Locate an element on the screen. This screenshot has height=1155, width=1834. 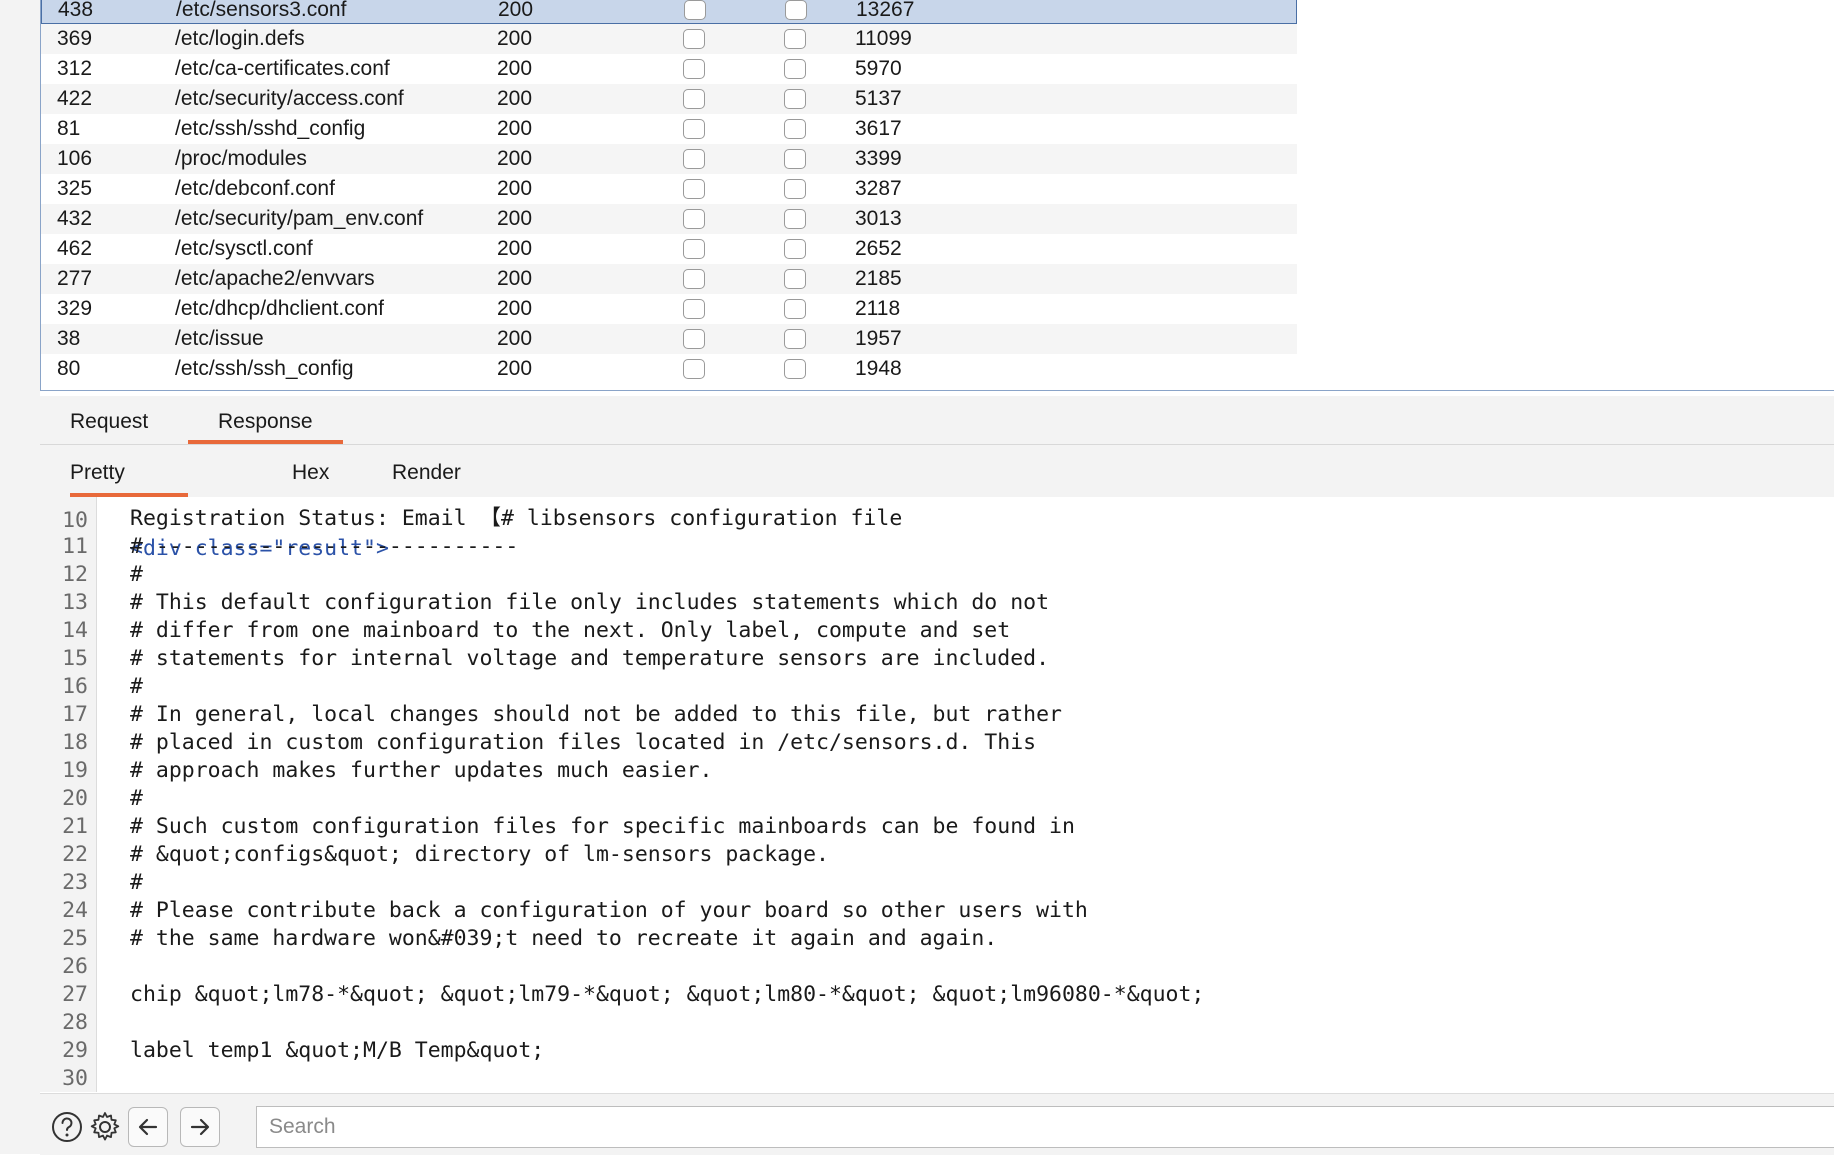
line-number: 18 is located at coordinates (75, 742).